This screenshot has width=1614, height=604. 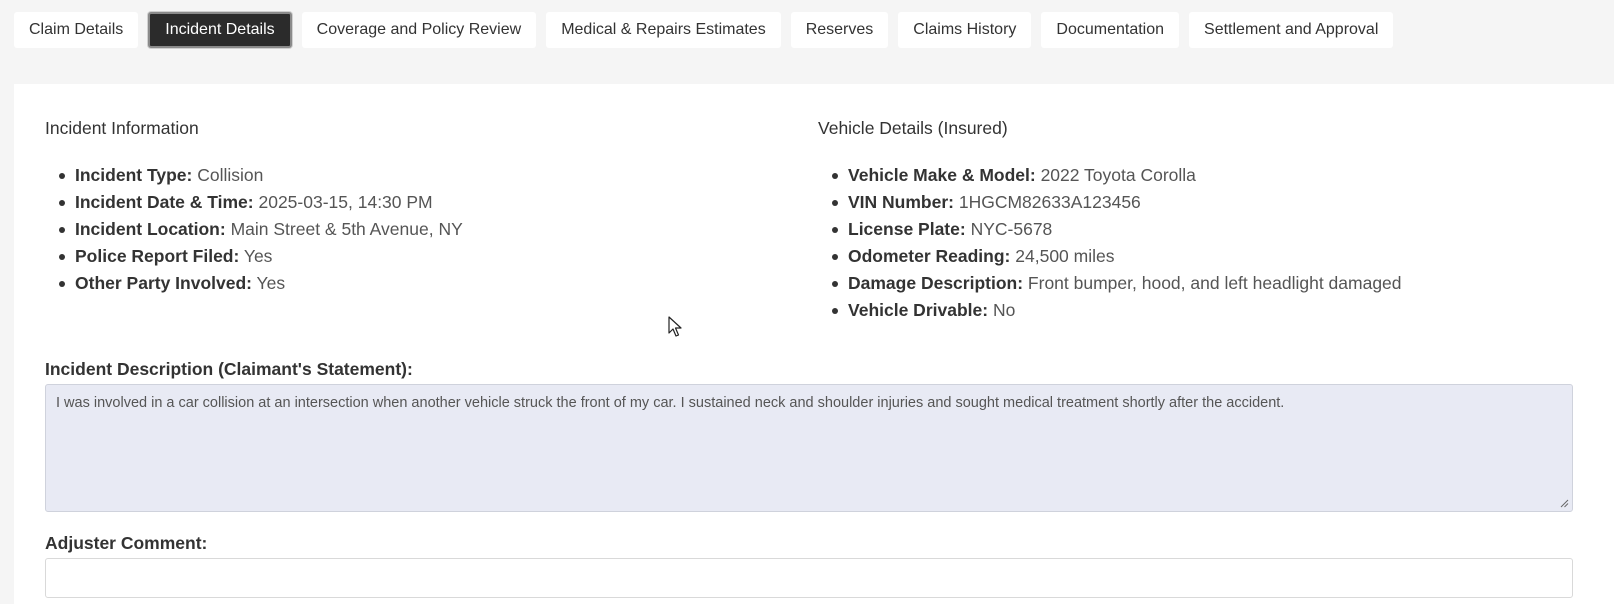 What do you see at coordinates (1110, 30) in the screenshot?
I see `tab-documentation: Documentation` at bounding box center [1110, 30].